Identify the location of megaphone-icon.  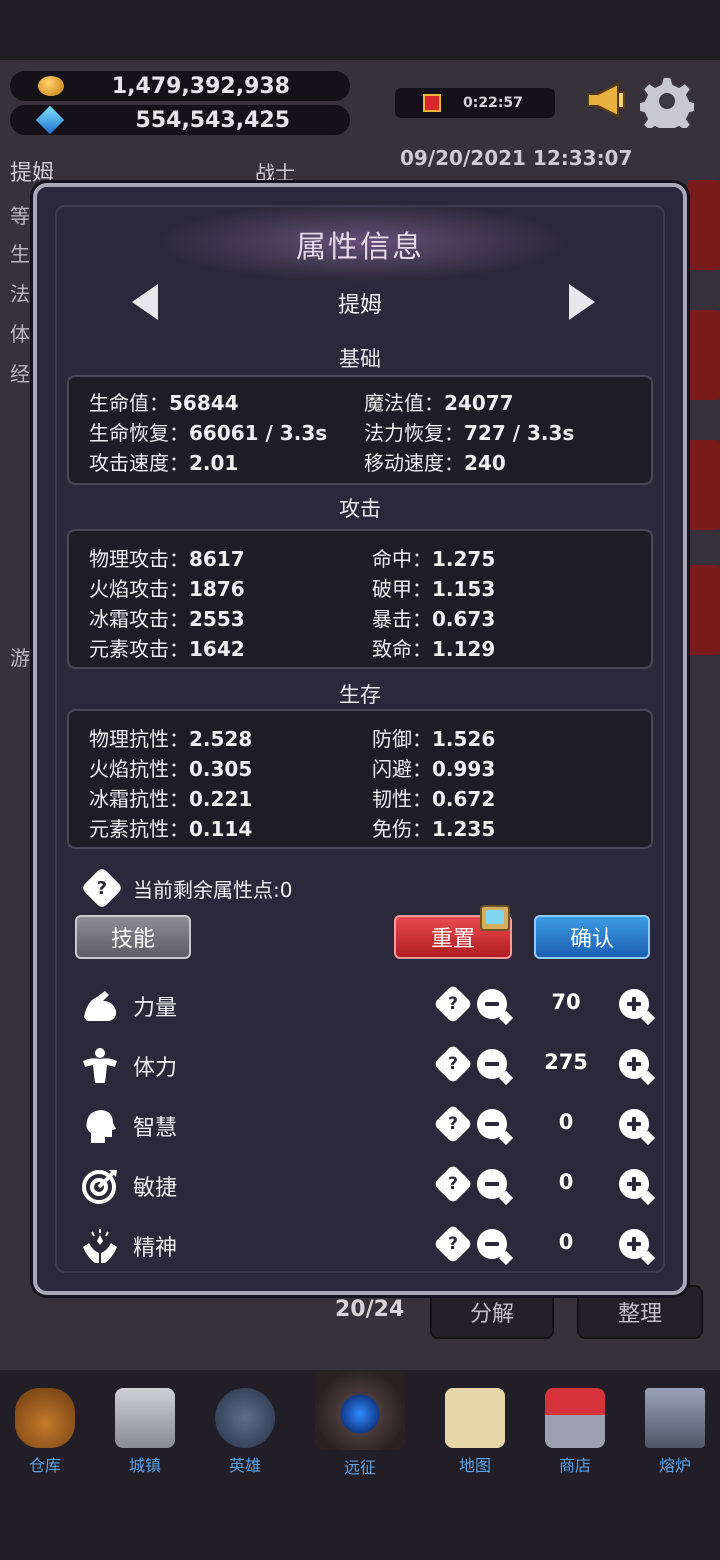
(606, 100).